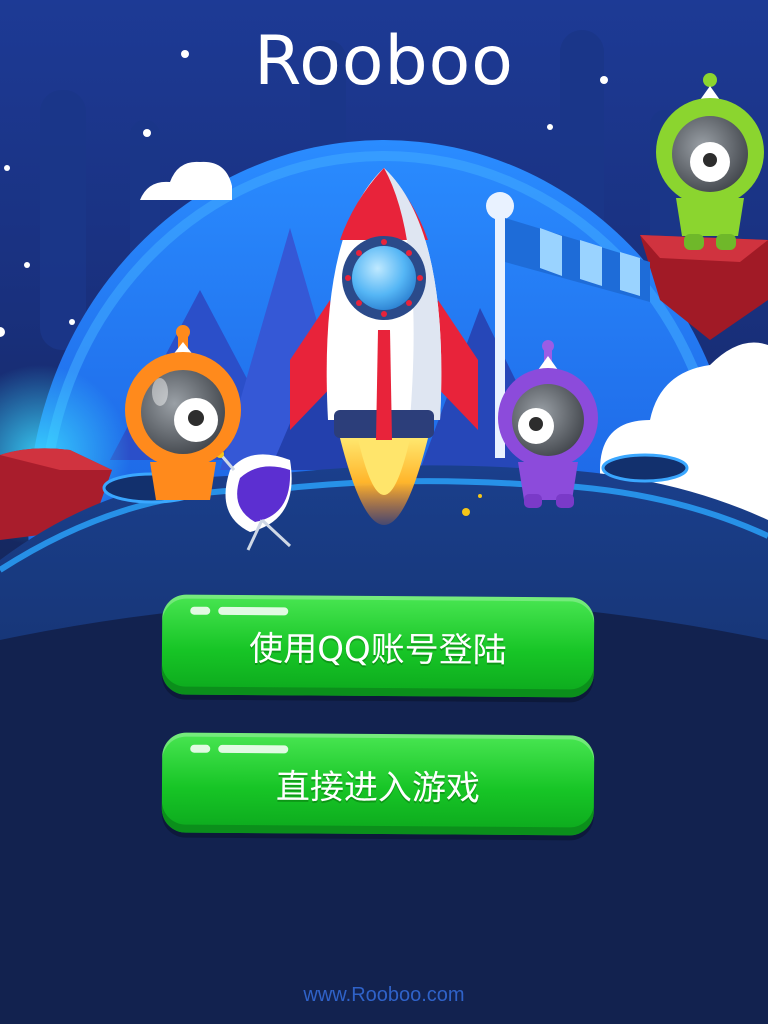  Describe the element at coordinates (378, 787) in the screenshot. I see `enter-game-label: 直接进入游戏` at that location.